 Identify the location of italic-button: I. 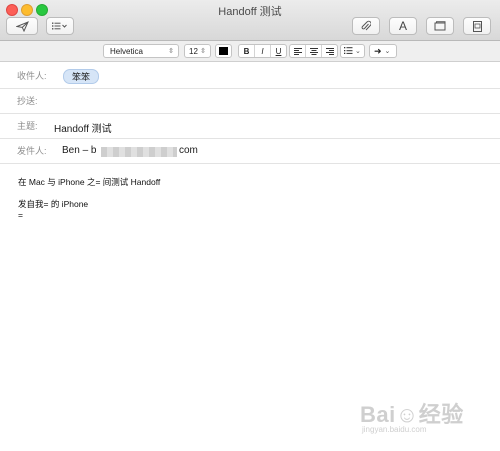
(263, 51).